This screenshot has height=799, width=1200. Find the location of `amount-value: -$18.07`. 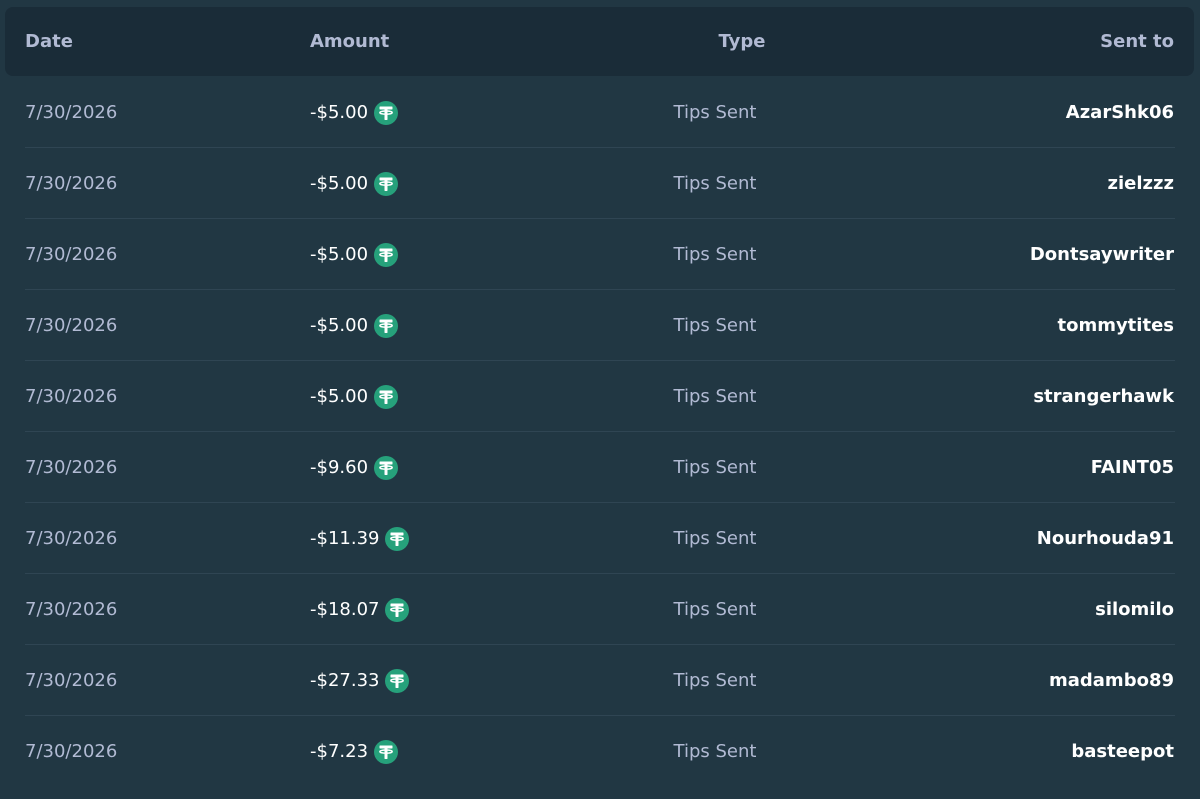

amount-value: -$18.07 is located at coordinates (345, 609).